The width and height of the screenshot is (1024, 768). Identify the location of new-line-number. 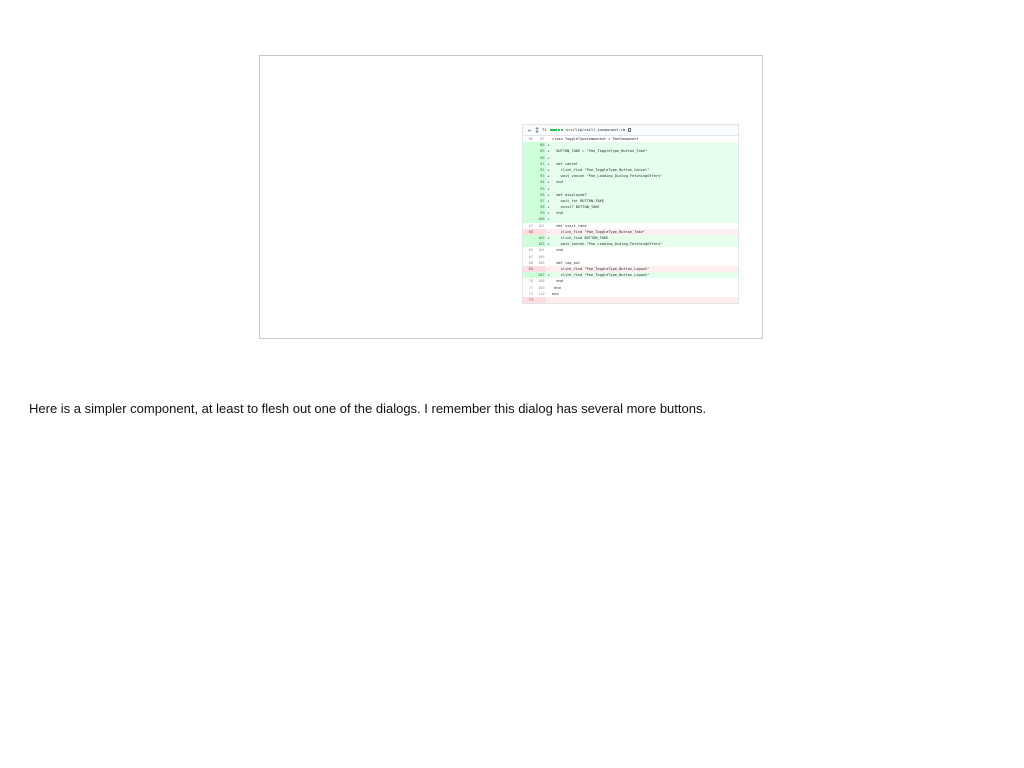
(540, 300).